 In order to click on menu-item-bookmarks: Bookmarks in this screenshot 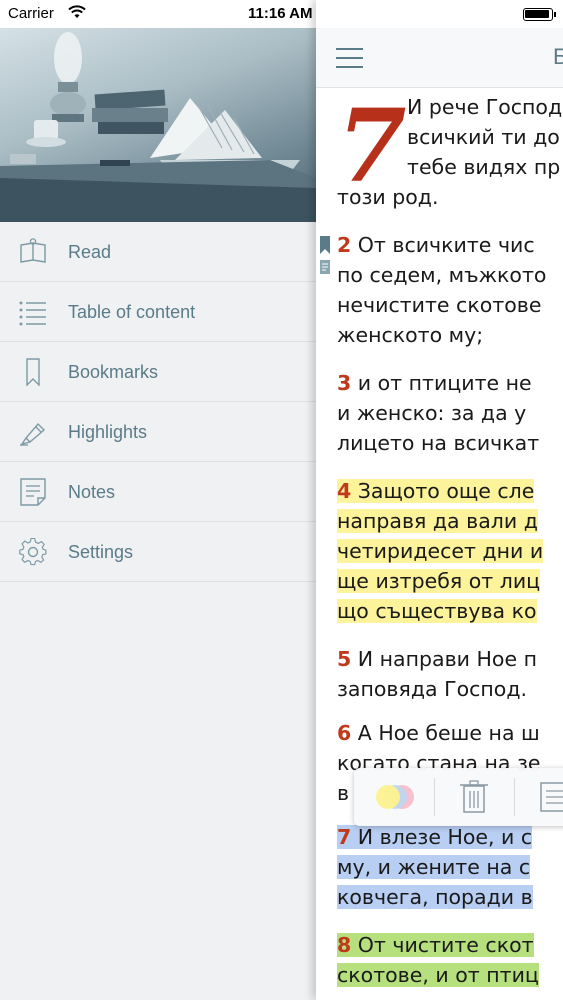, I will do `click(158, 372)`.